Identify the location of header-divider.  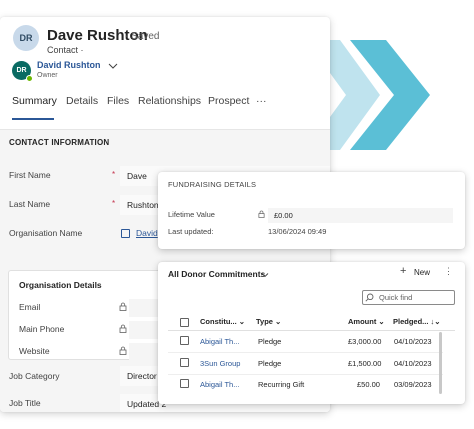
(311, 330).